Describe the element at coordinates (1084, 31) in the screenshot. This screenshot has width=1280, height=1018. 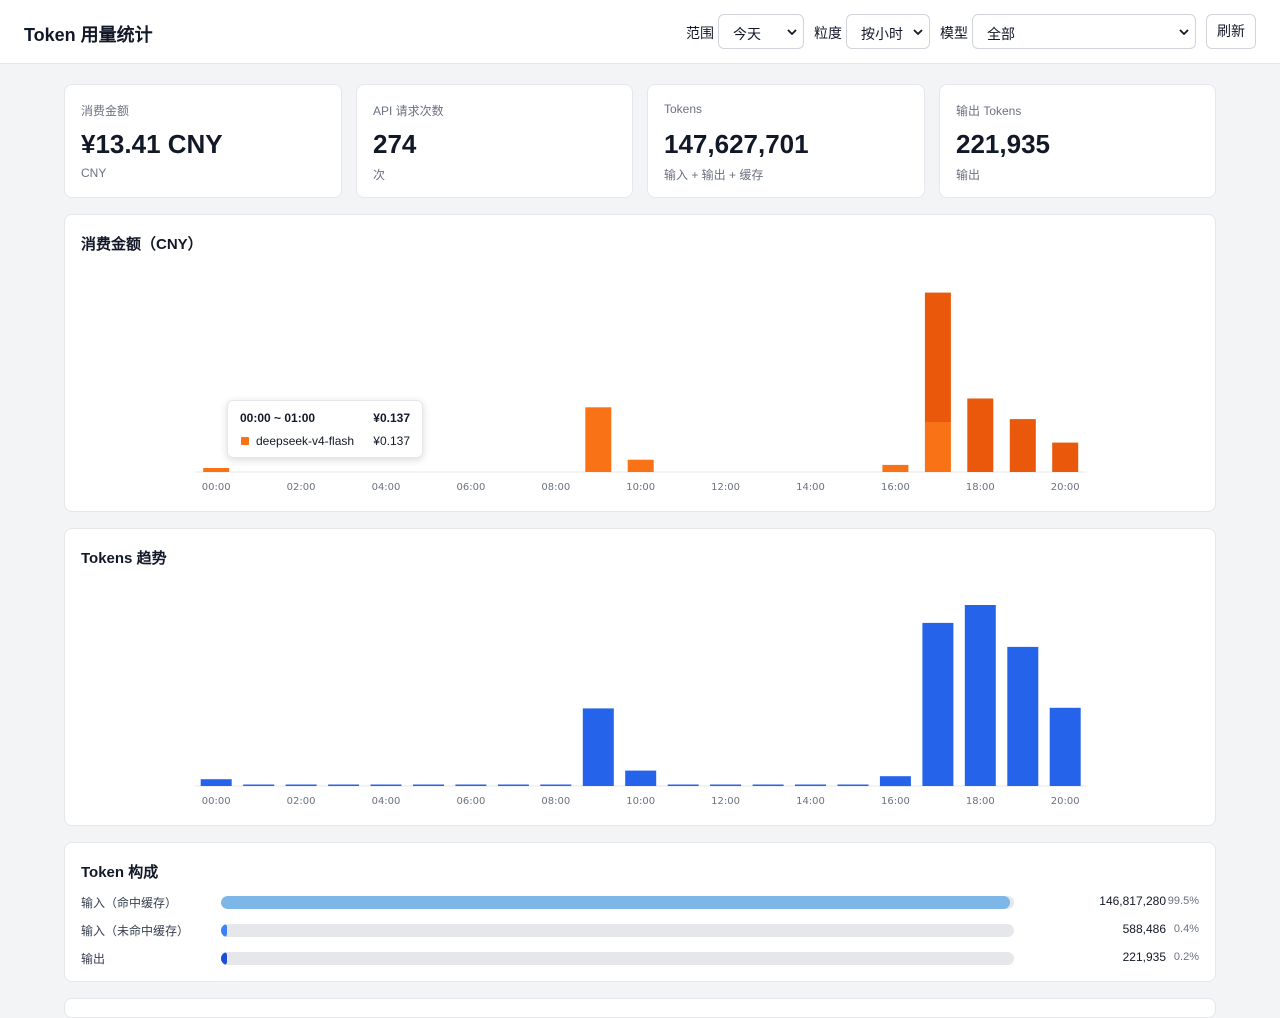
I see `model-select: 全部` at that location.